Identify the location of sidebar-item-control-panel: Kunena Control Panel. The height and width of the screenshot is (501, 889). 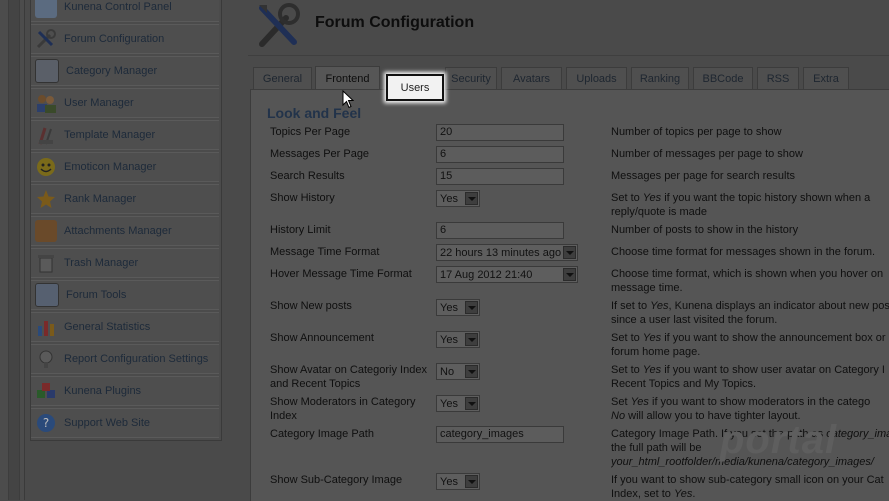
(125, 11).